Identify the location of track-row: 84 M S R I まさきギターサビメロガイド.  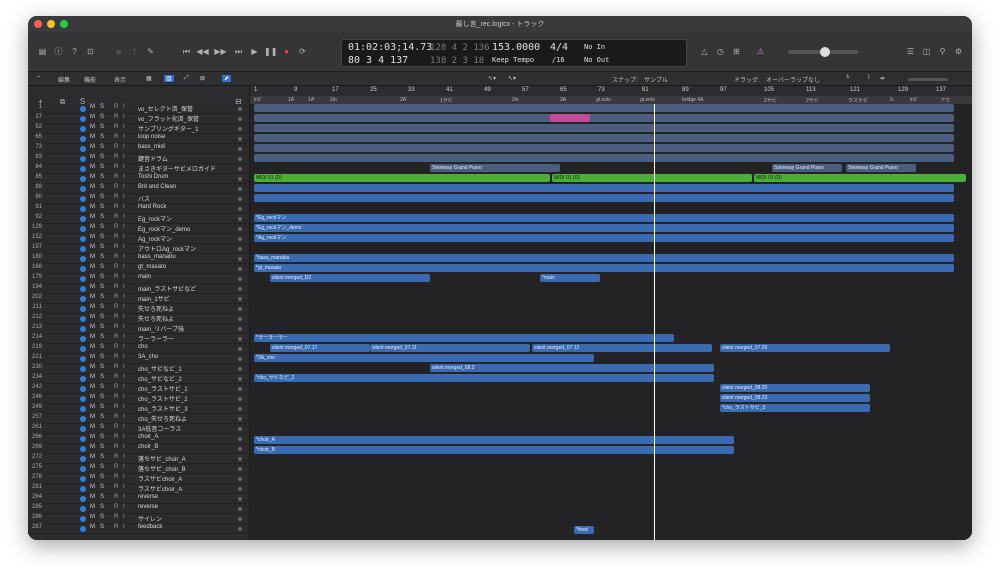
(139, 169).